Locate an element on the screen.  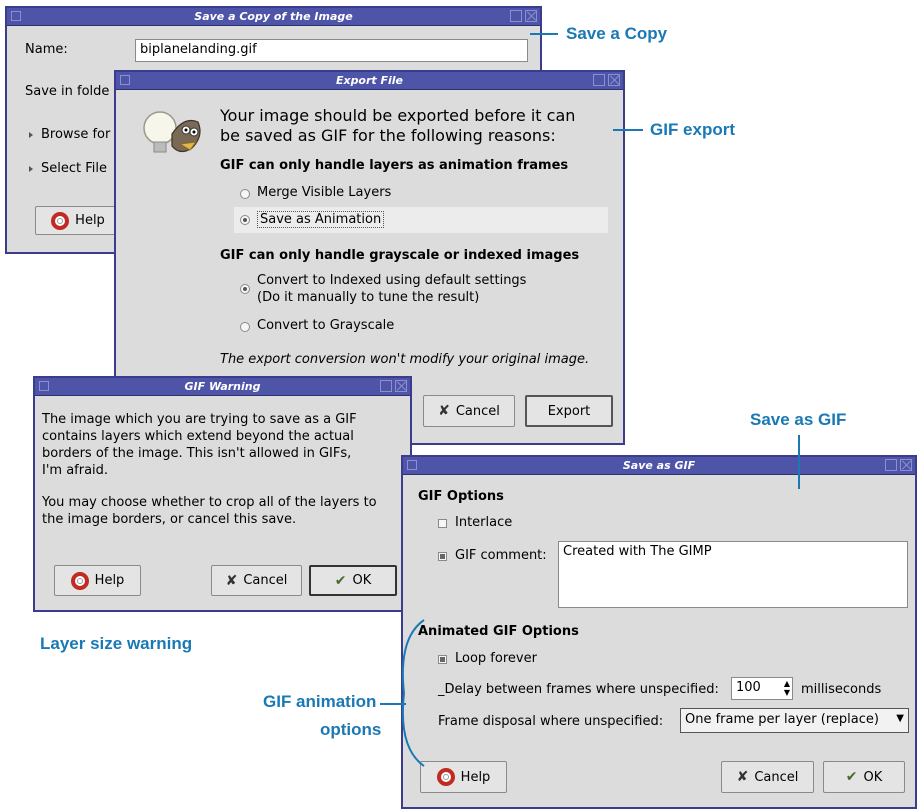
save-as-gif-annotation: Save as GIF is located at coordinates (798, 419).